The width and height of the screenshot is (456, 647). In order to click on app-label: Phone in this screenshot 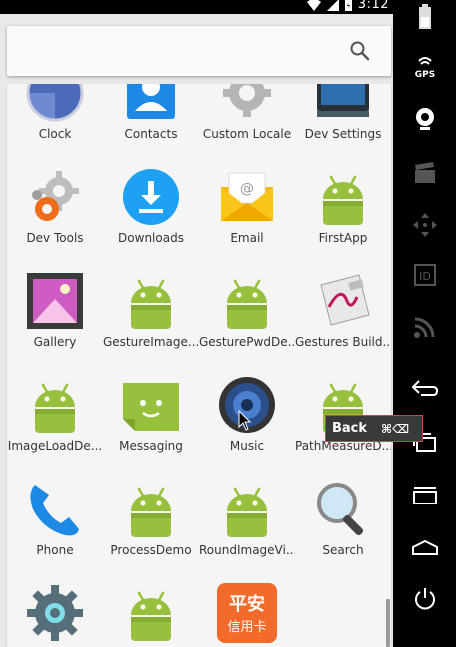, I will do `click(55, 550)`.